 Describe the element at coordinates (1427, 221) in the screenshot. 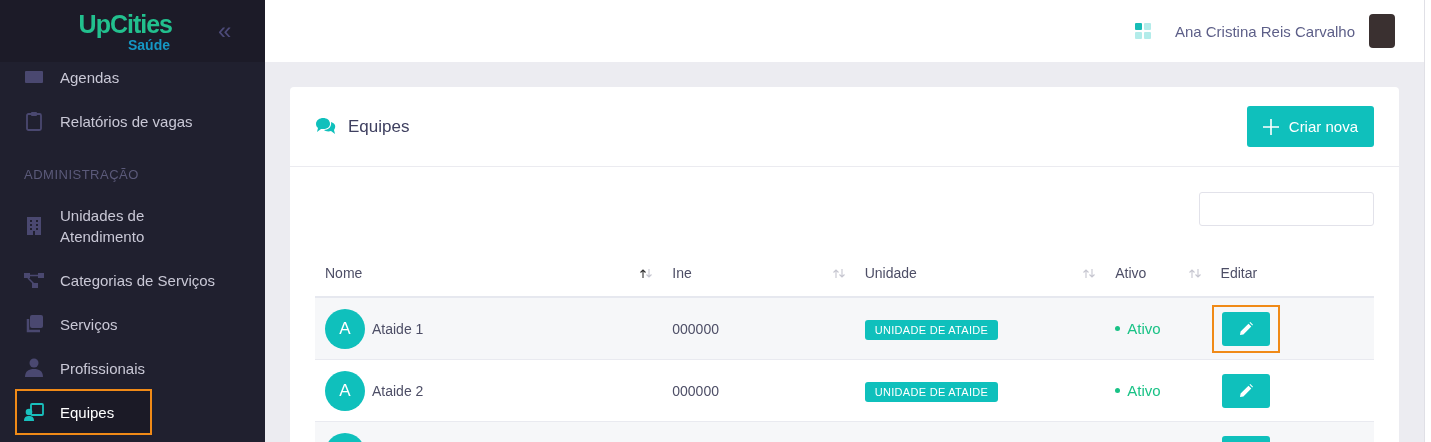

I see `scrollbar` at that location.